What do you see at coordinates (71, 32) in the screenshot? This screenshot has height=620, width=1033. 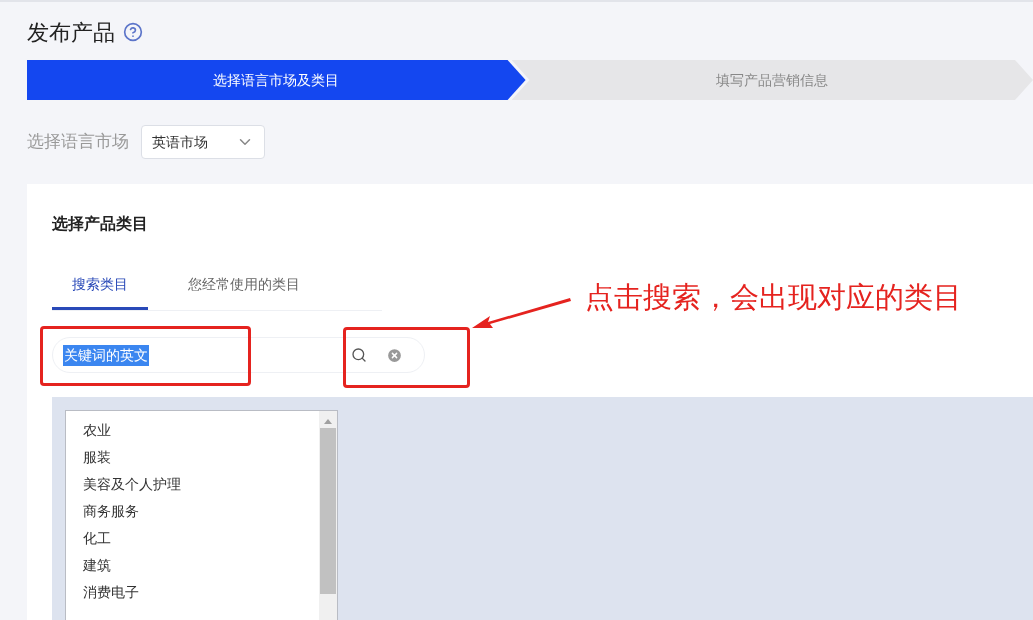 I see `page-title: 发布产品` at bounding box center [71, 32].